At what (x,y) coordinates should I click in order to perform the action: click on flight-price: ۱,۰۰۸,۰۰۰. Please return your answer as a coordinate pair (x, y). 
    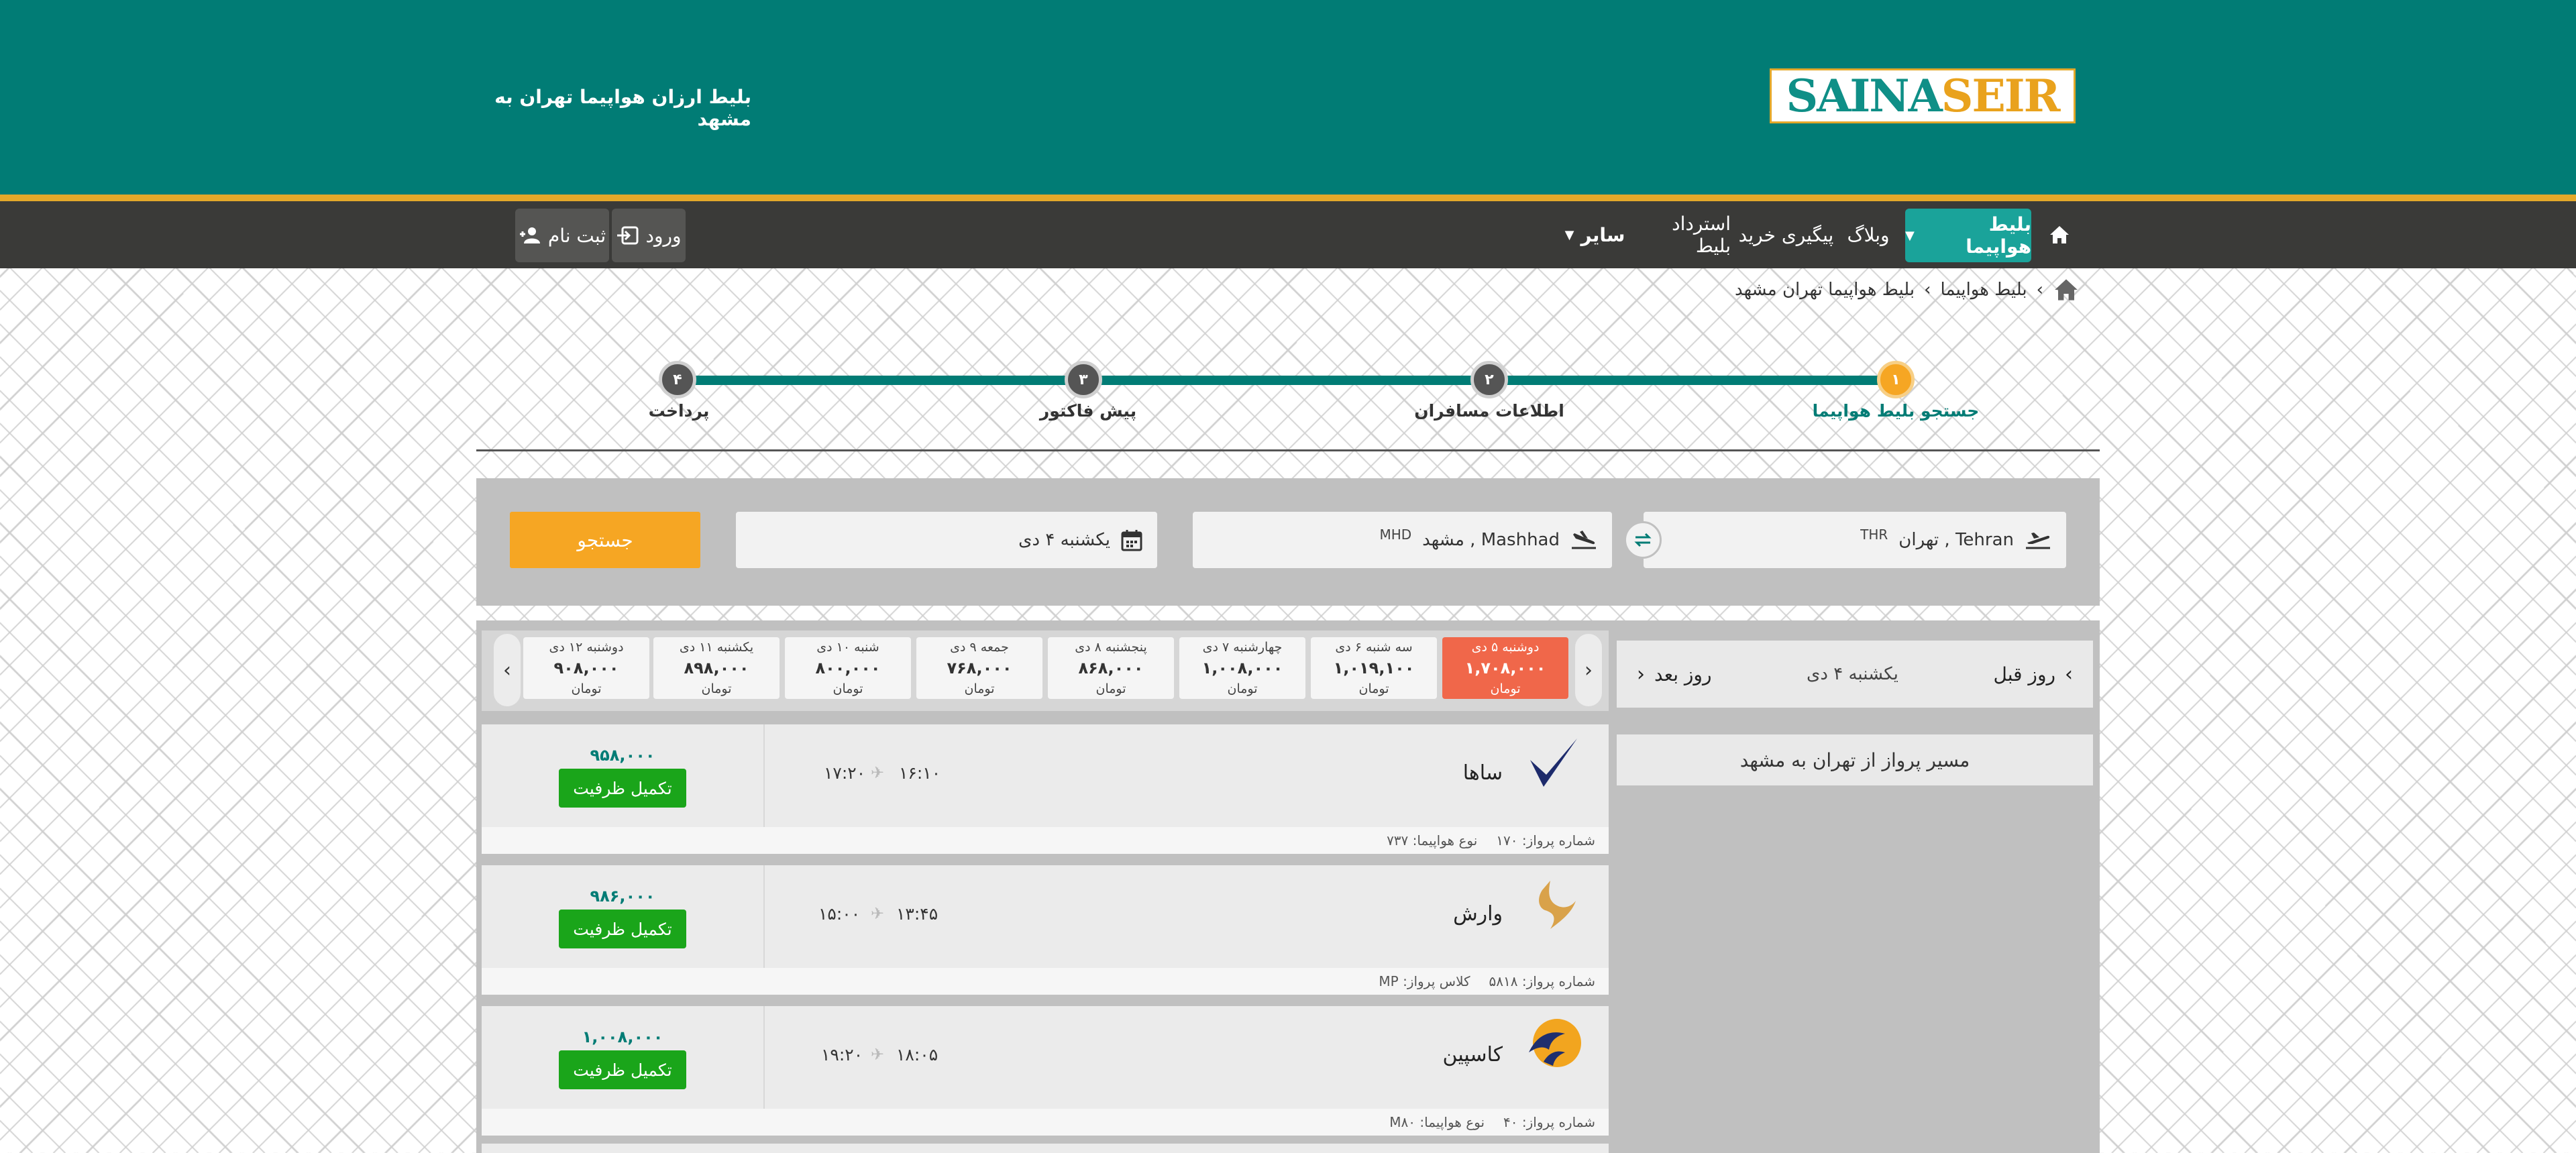
    Looking at the image, I should click on (622, 1037).